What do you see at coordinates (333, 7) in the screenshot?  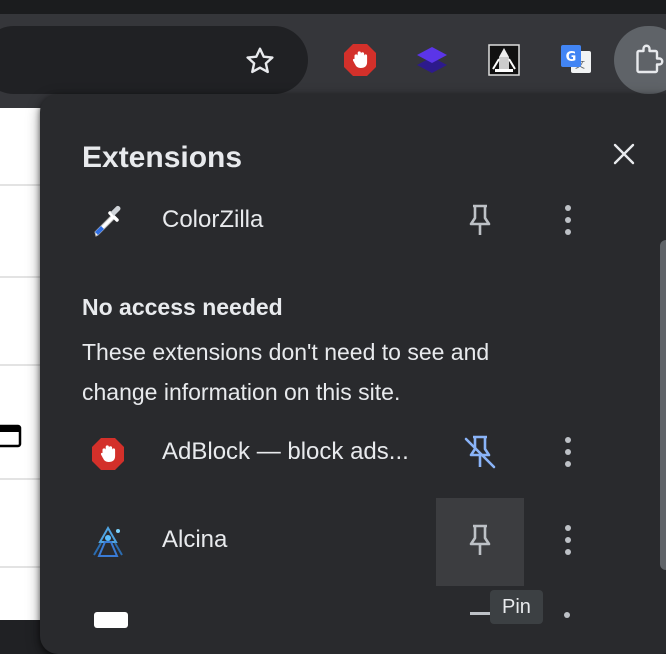 I see `tab-strip` at bounding box center [333, 7].